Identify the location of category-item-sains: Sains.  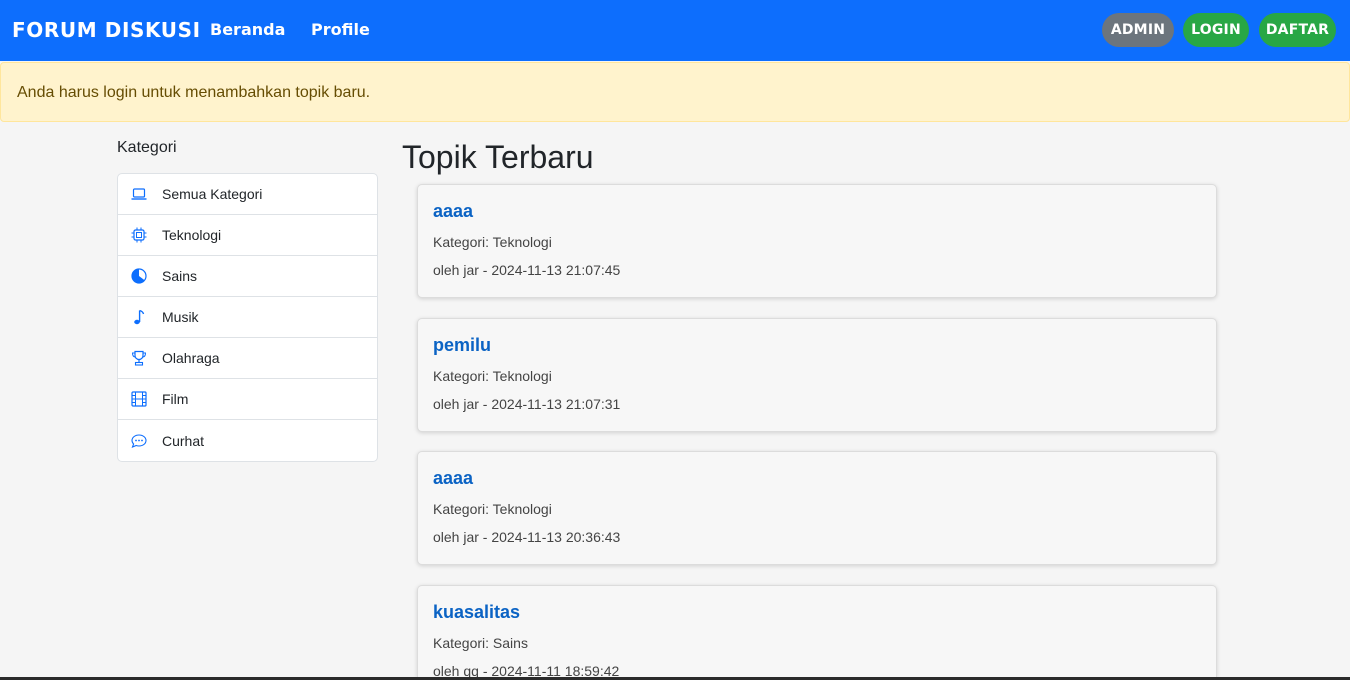
(247, 276).